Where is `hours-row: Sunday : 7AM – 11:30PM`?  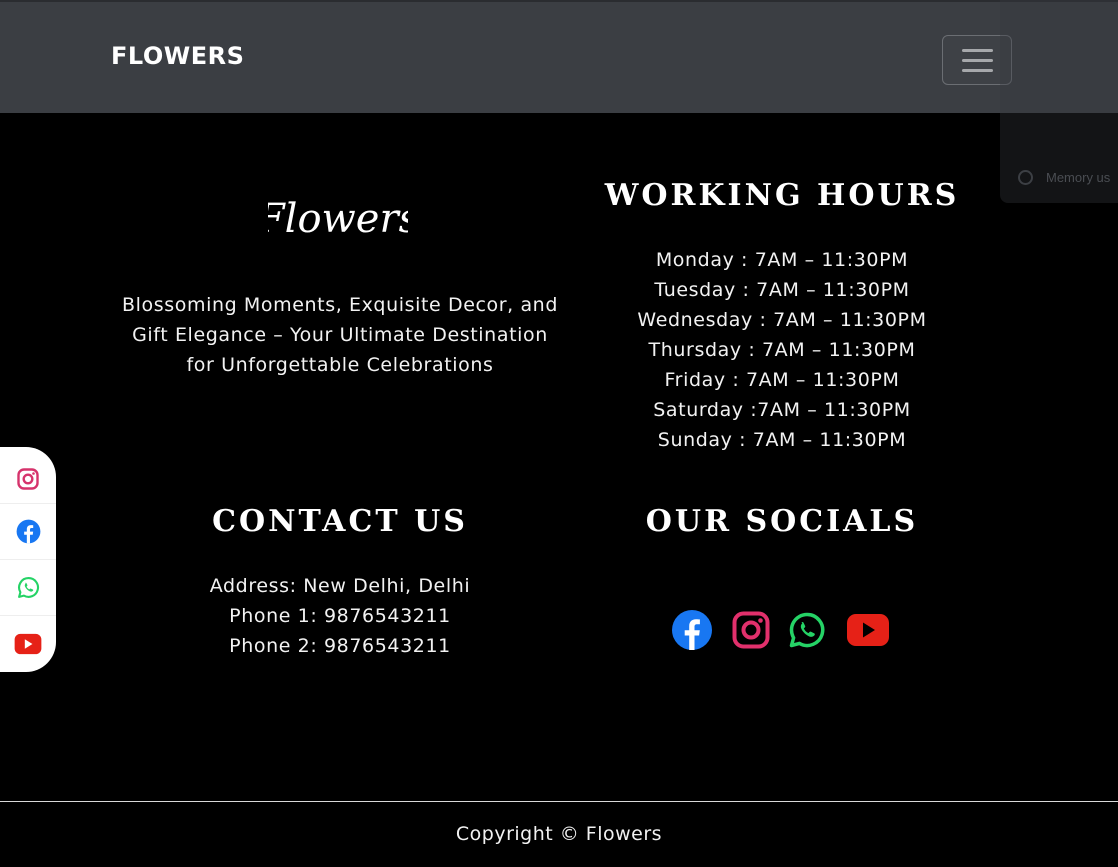
hours-row: Sunday : 7AM – 11:30PM is located at coordinates (782, 440).